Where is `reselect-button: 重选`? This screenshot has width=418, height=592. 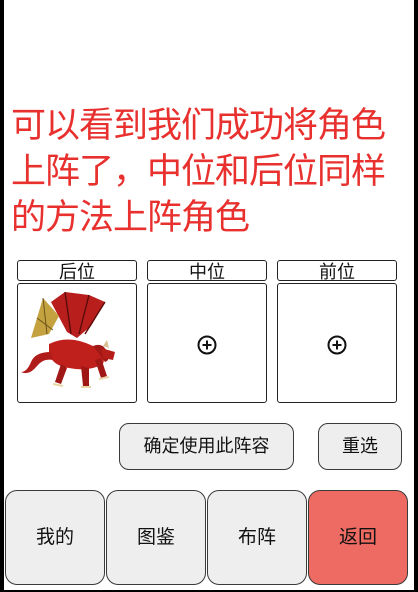 reselect-button: 重选 is located at coordinates (360, 446).